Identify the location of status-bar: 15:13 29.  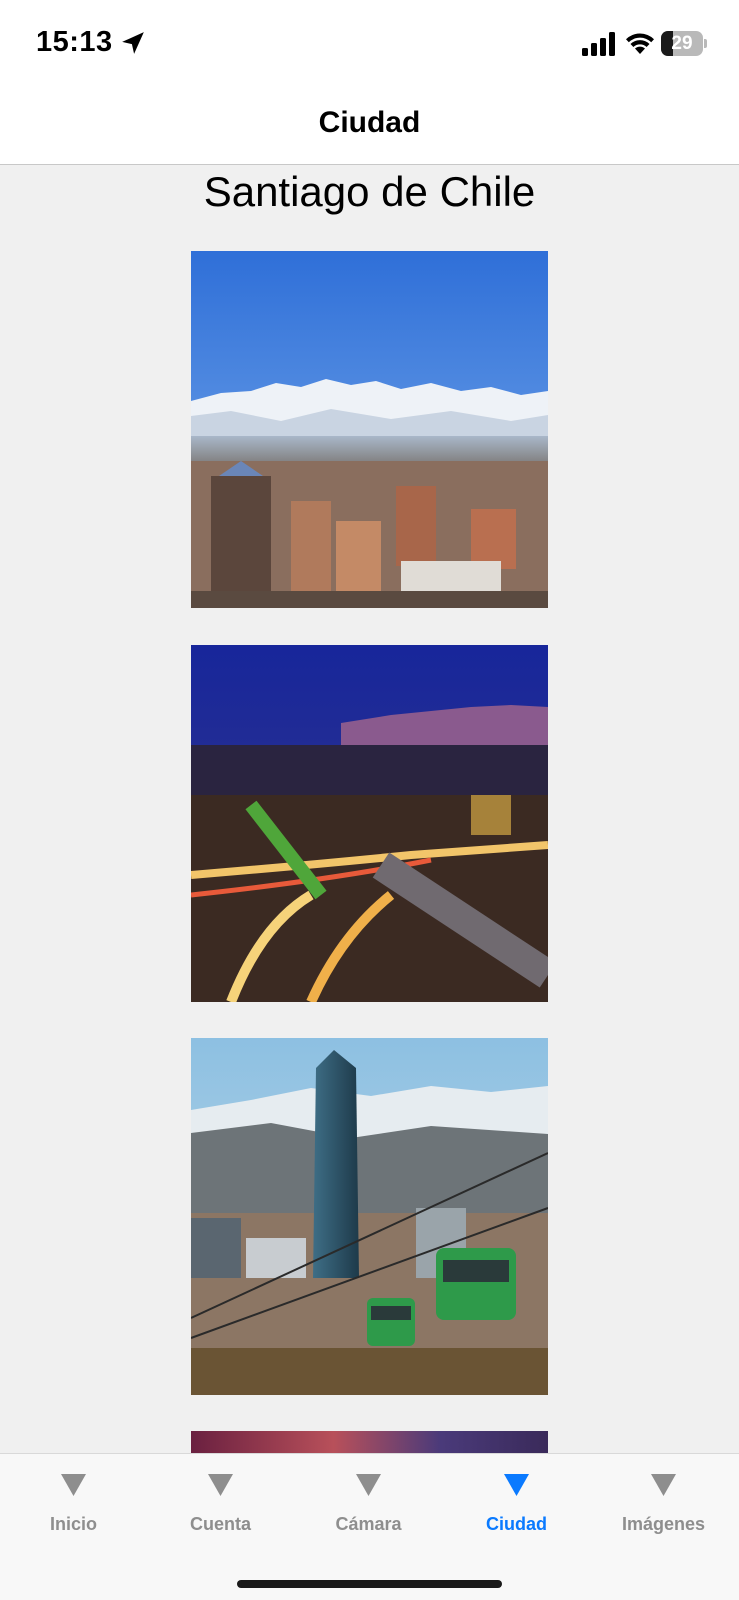
(369, 44).